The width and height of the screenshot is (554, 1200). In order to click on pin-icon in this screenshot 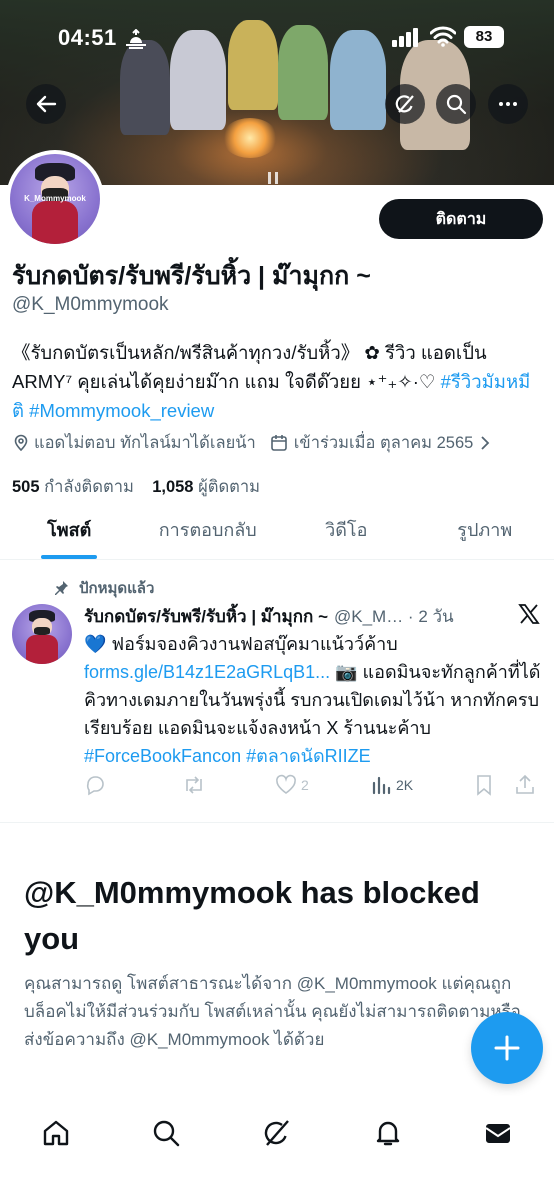, I will do `click(61, 588)`.